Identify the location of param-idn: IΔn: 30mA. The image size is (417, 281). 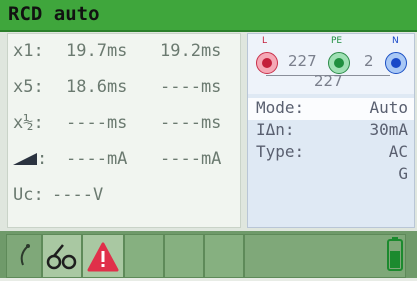
(331, 131).